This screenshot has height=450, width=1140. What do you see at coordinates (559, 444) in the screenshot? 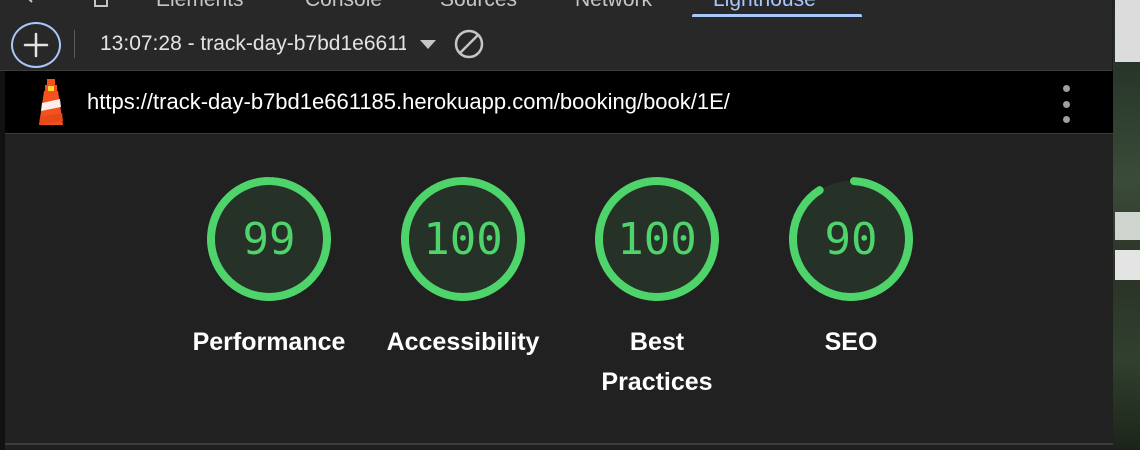
I see `panel-bottom-border` at bounding box center [559, 444].